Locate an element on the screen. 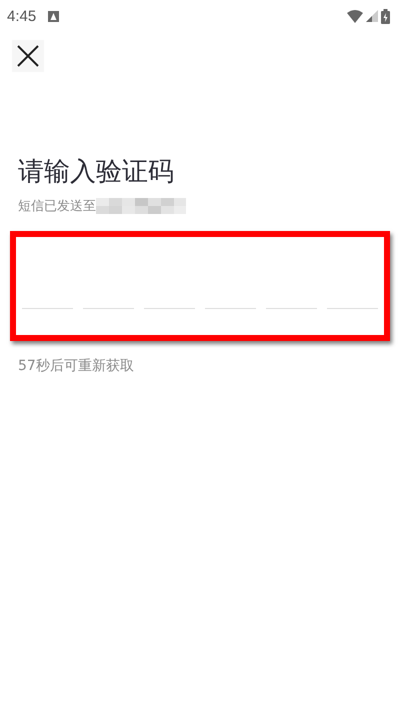 The height and width of the screenshot is (711, 400). close-button is located at coordinates (28, 56).